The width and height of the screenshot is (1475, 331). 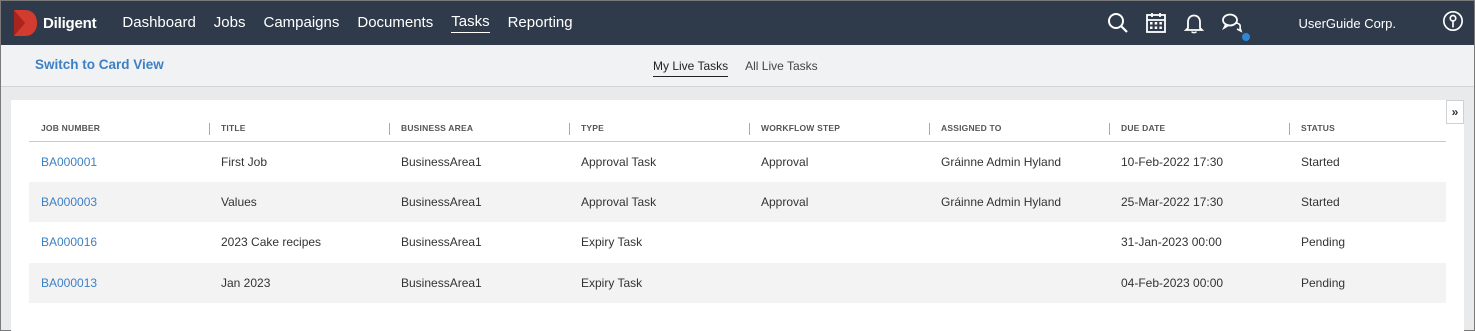 What do you see at coordinates (540, 23) in the screenshot?
I see `nav-item-reporting: Reporting` at bounding box center [540, 23].